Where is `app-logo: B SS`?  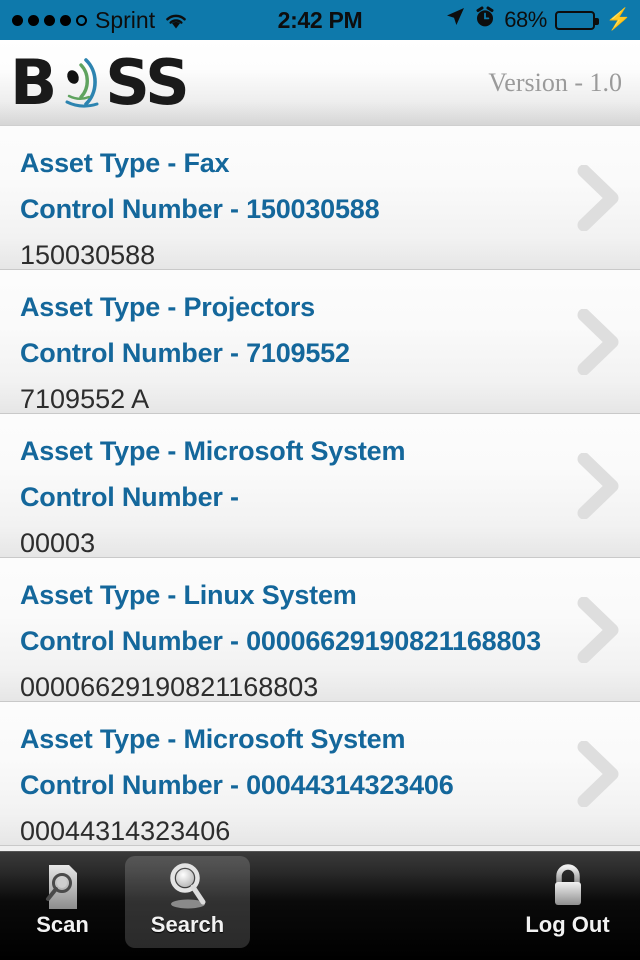
app-logo: B SS is located at coordinates (100, 82).